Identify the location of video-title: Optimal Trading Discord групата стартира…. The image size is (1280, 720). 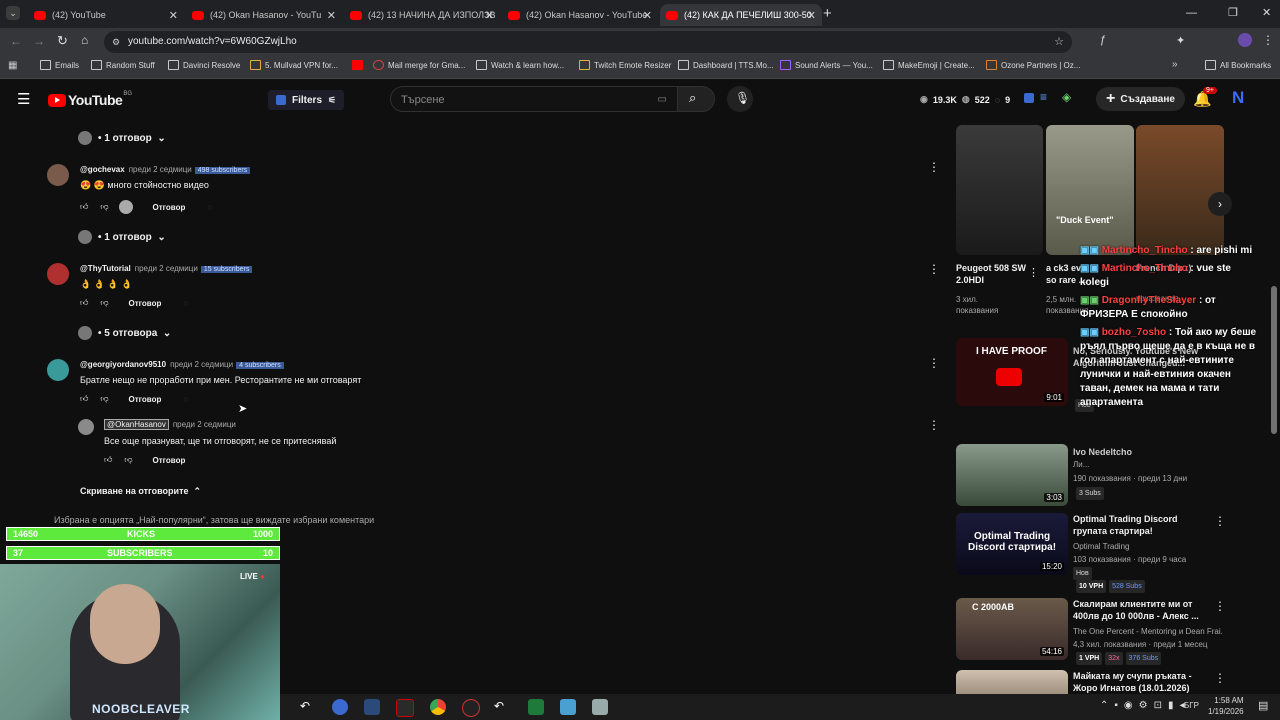
(1136, 525).